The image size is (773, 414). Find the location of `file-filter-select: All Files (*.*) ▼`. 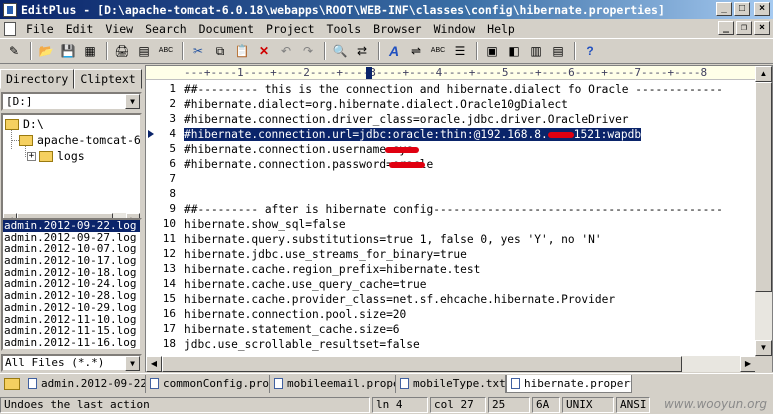

file-filter-select: All Files (*.*) ▼ is located at coordinates (71, 363).